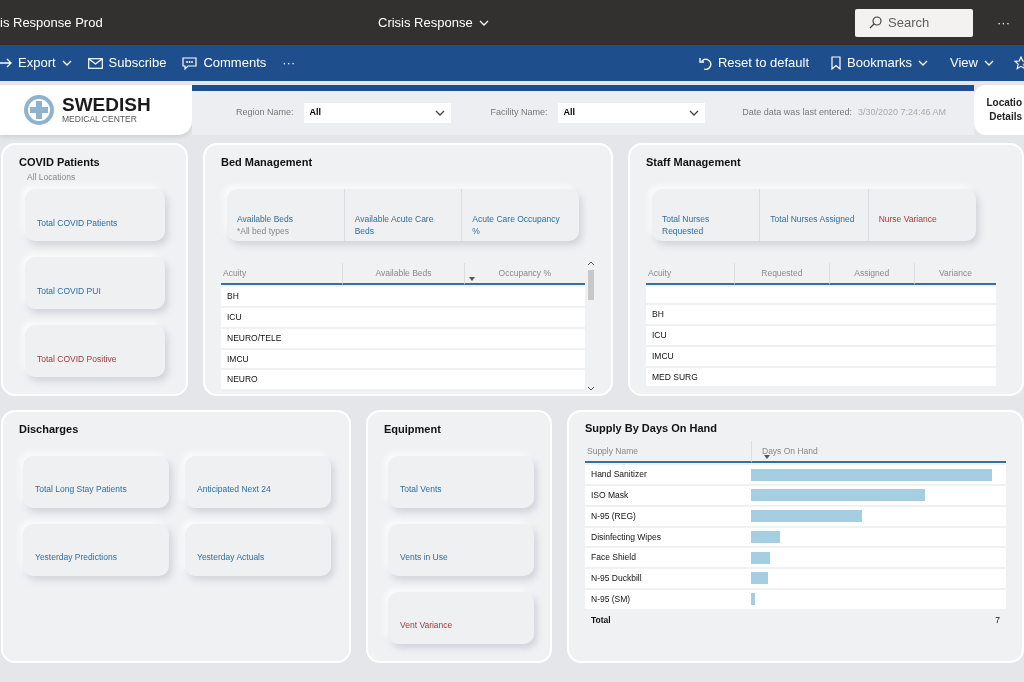  I want to click on panel-title: Supply By Days On Hand, so click(652, 428).